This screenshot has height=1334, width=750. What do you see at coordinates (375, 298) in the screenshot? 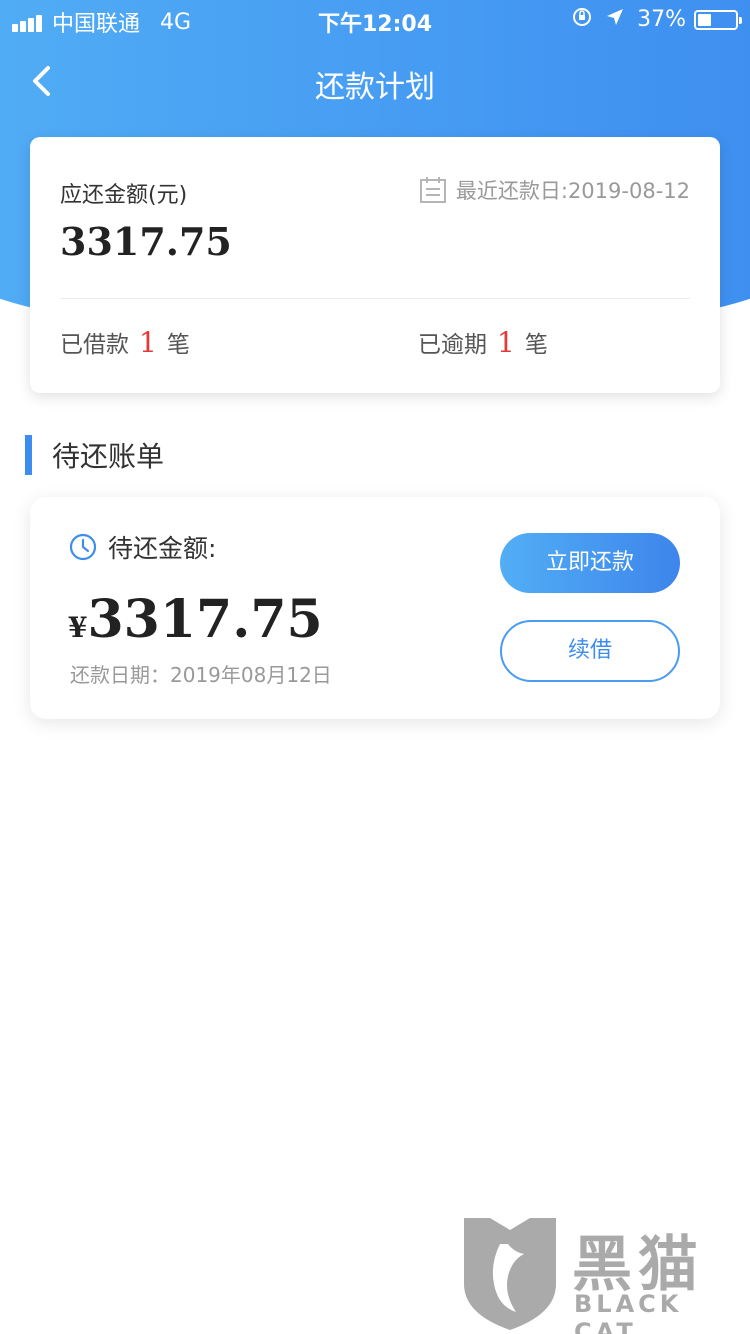
I see `card-divider` at bounding box center [375, 298].